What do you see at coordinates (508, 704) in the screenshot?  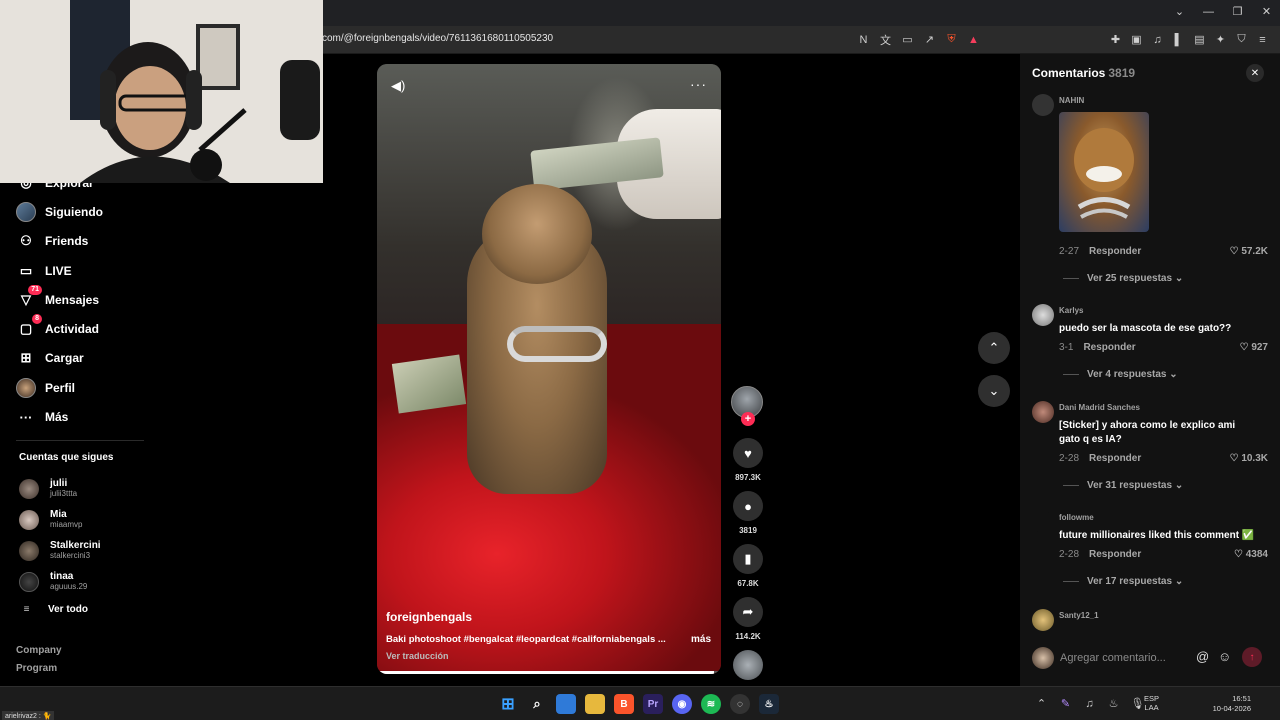 I see `windows-start-icon: ⊞` at bounding box center [508, 704].